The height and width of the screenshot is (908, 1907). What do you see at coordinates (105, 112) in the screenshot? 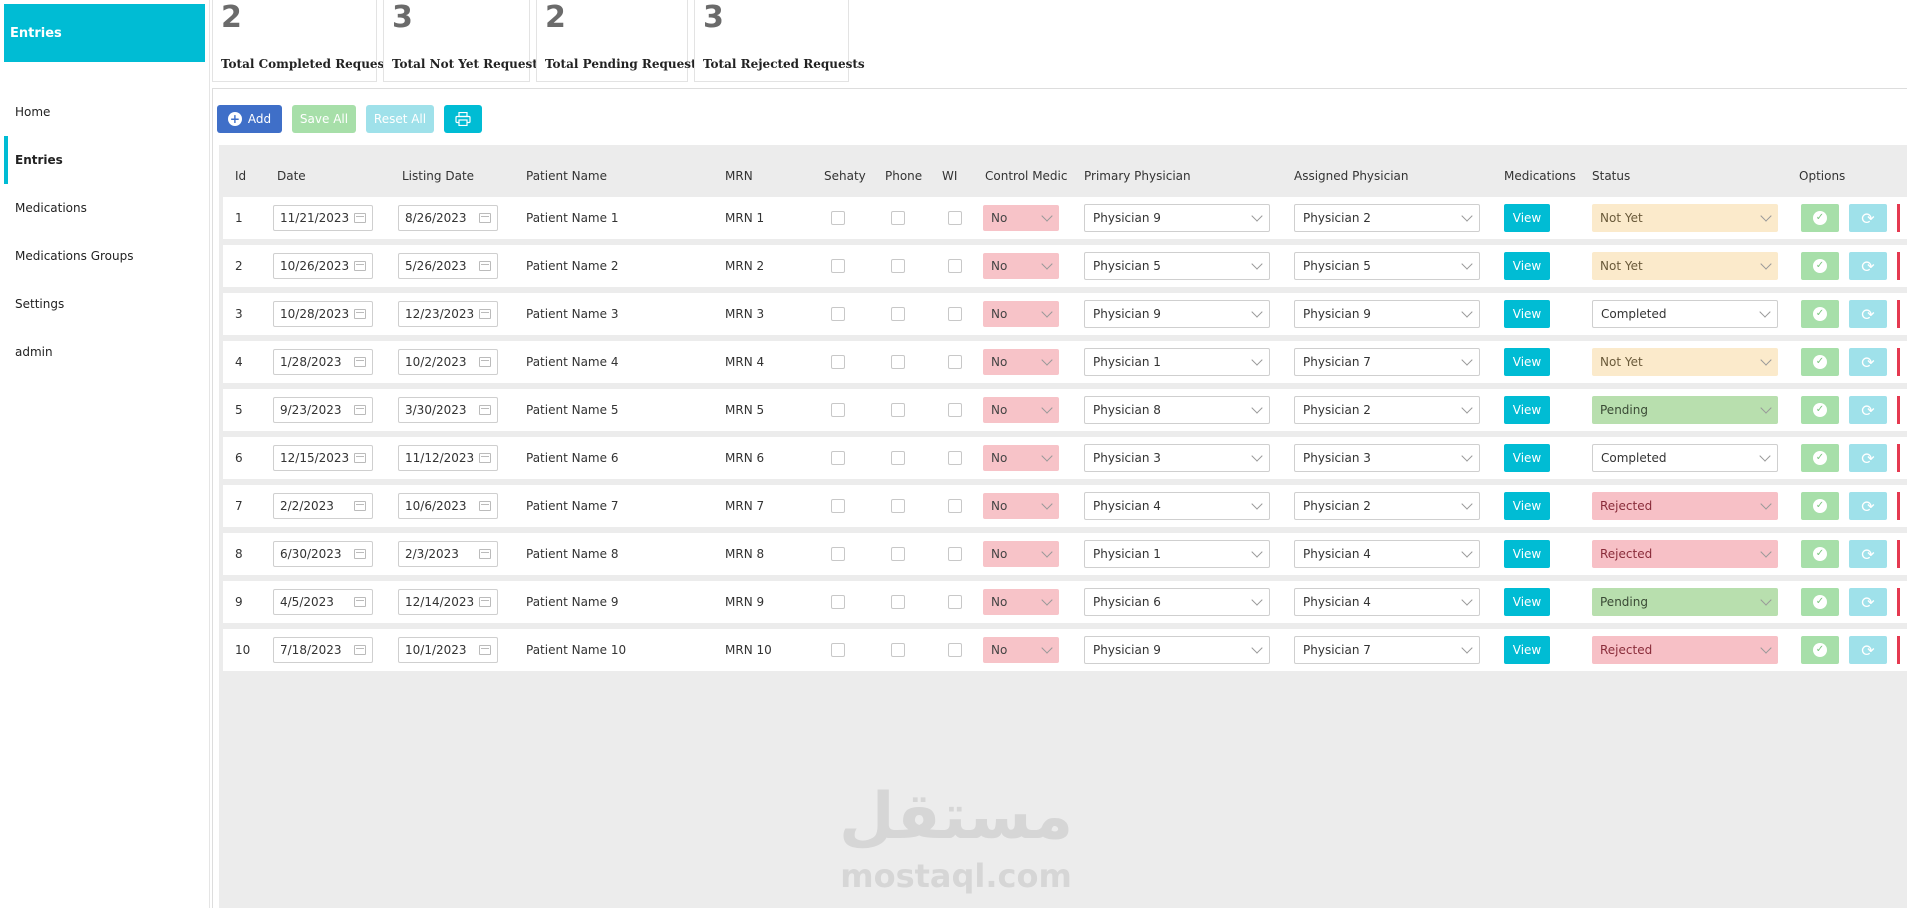
I see `sidebar-item-home: Home` at bounding box center [105, 112].